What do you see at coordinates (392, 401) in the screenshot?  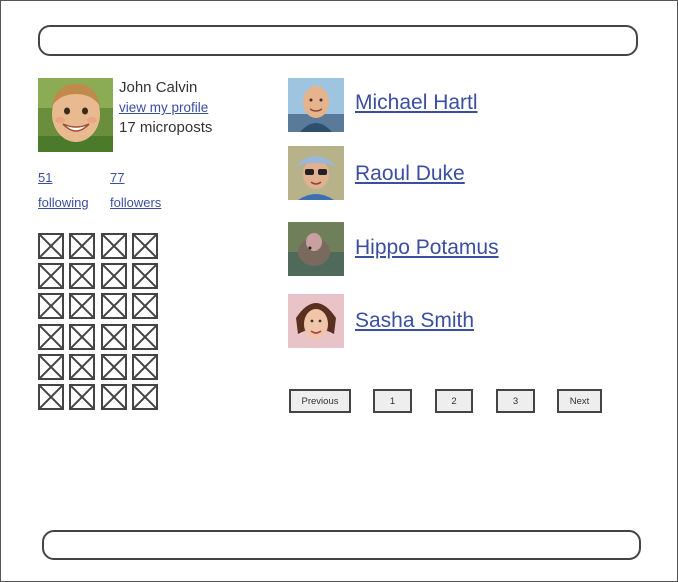 I see `page-1-button: 1` at bounding box center [392, 401].